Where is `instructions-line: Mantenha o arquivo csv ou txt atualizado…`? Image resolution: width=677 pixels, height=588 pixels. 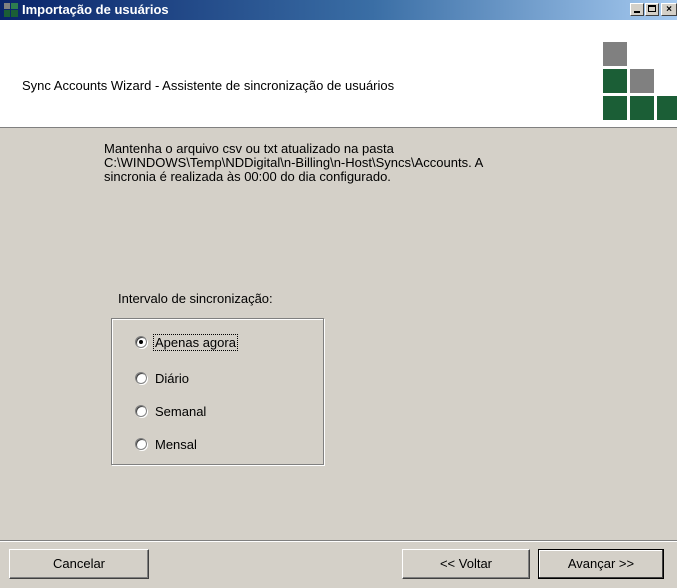 instructions-line: Mantenha o arquivo csv ou txt atualizado… is located at coordinates (249, 148).